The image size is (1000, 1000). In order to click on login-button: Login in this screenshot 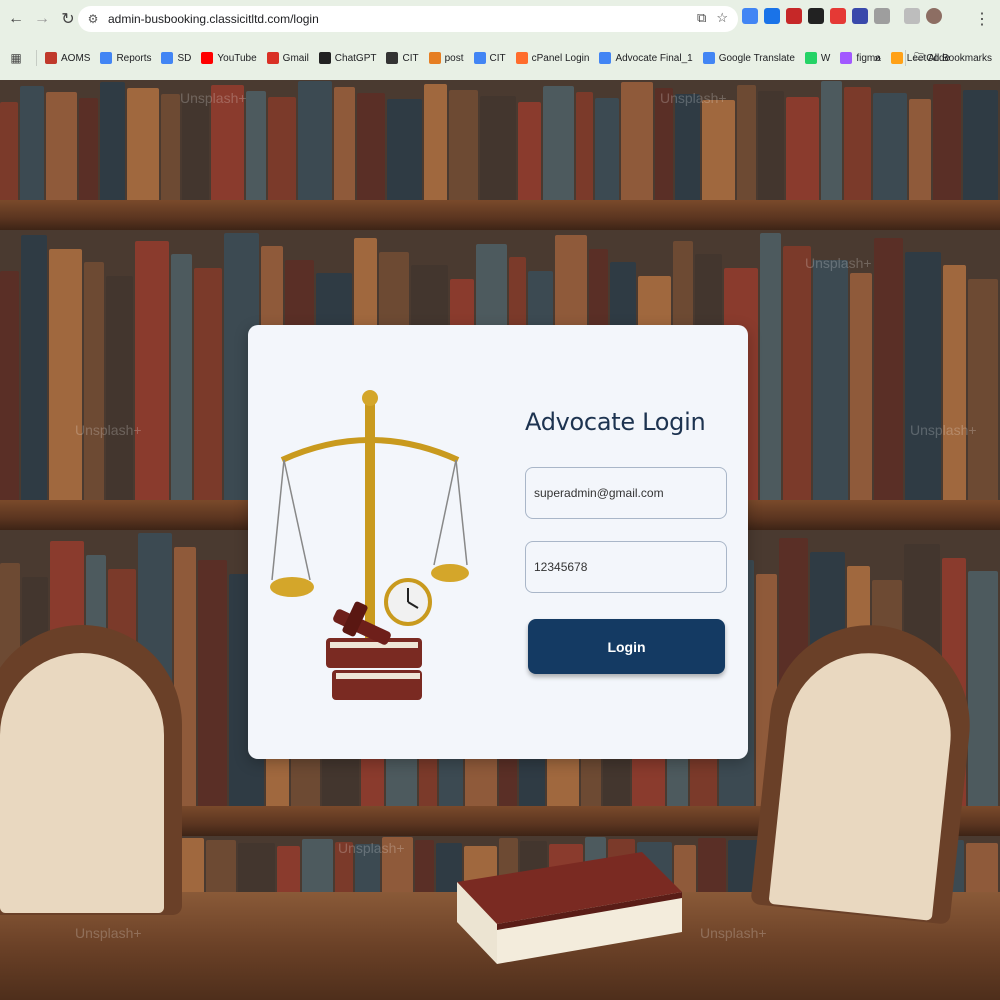, I will do `click(626, 646)`.